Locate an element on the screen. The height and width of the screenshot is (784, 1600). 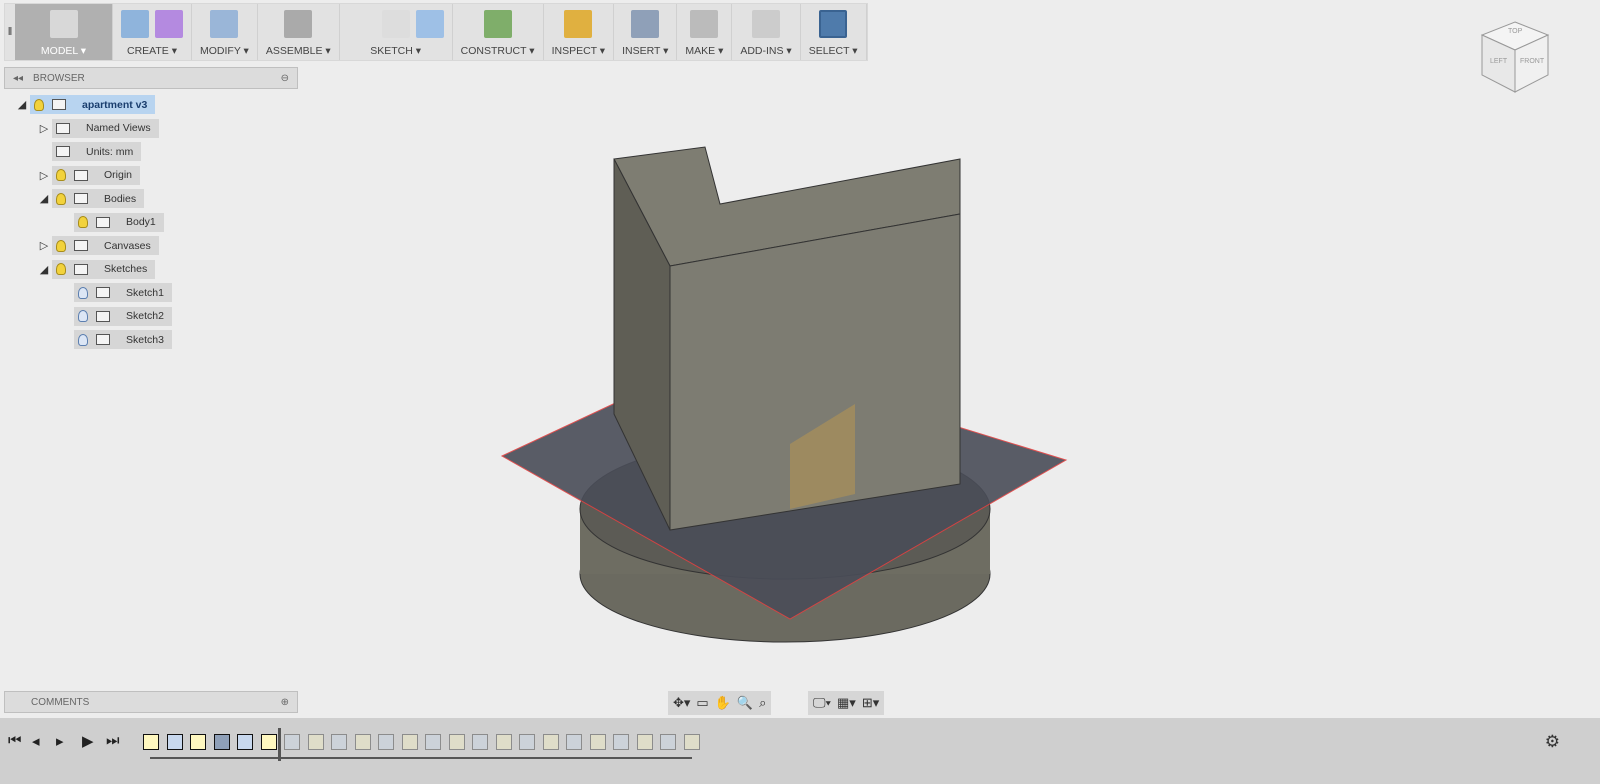
viewcube-left: LEFT is located at coordinates (1498, 61).